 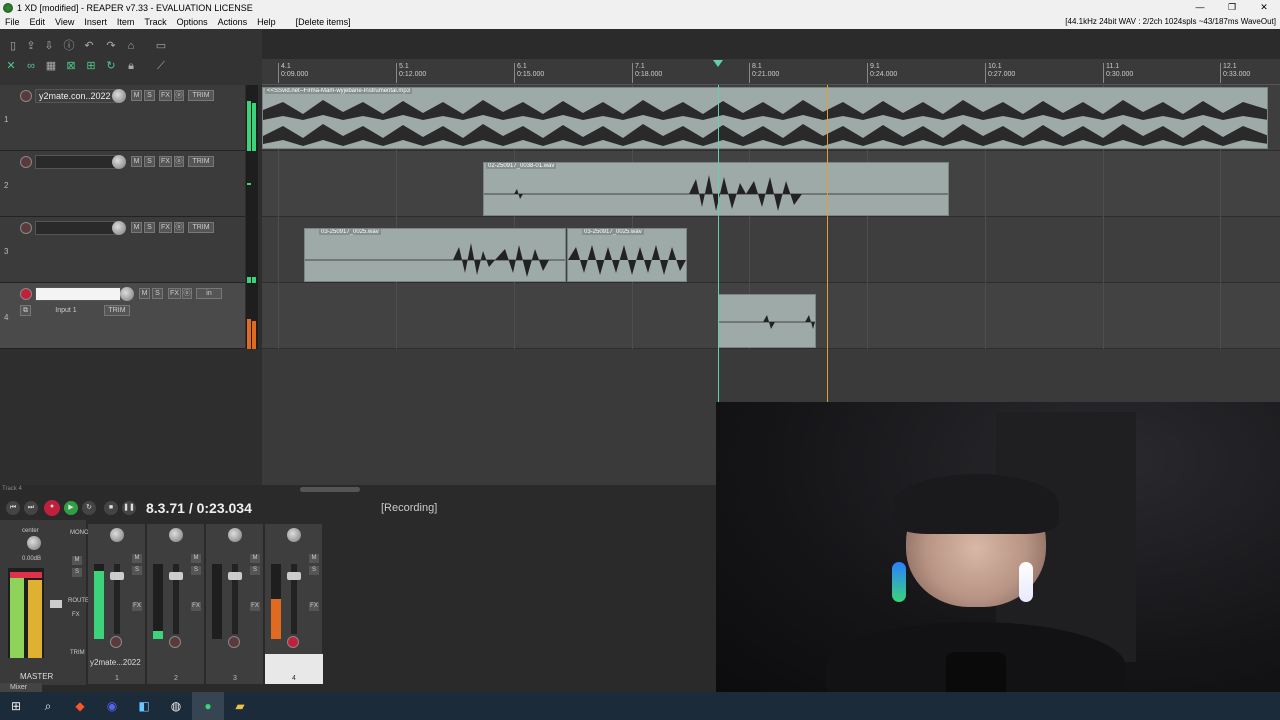 What do you see at coordinates (233, 22) in the screenshot?
I see `menu-actions: Actions` at bounding box center [233, 22].